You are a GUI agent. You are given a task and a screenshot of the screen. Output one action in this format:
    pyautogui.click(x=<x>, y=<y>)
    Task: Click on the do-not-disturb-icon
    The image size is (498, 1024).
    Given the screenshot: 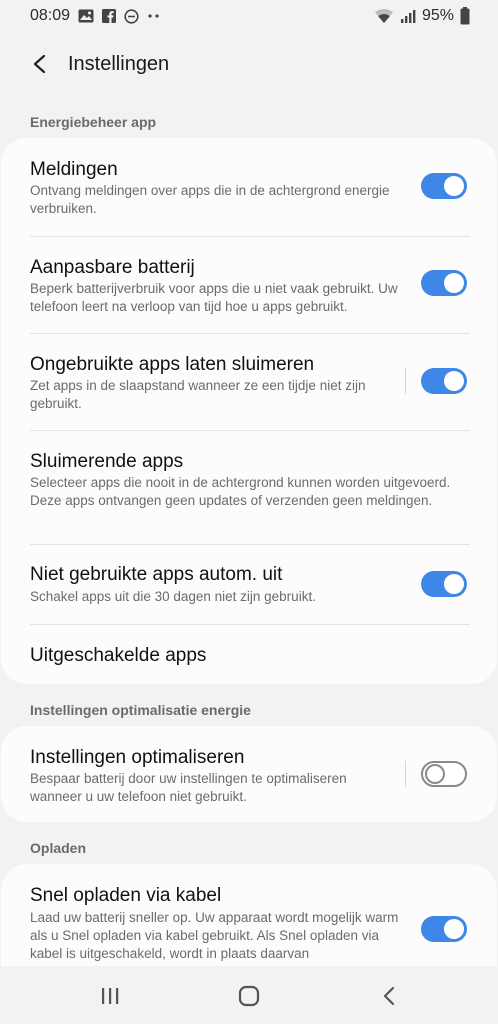 What is the action you would take?
    pyautogui.click(x=131, y=16)
    